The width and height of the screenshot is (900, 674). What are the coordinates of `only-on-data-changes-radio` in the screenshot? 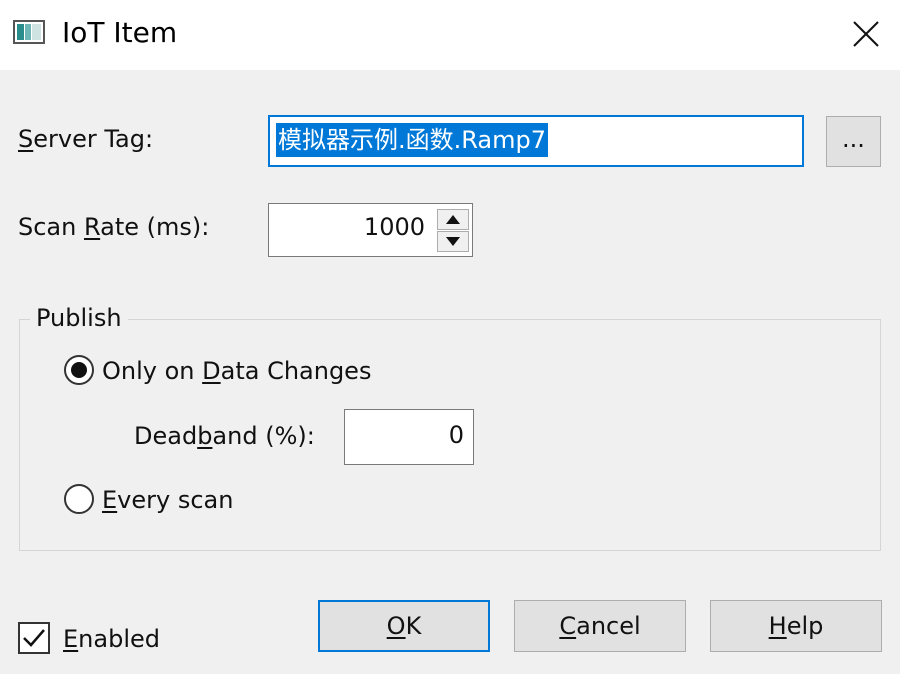 It's located at (79, 370).